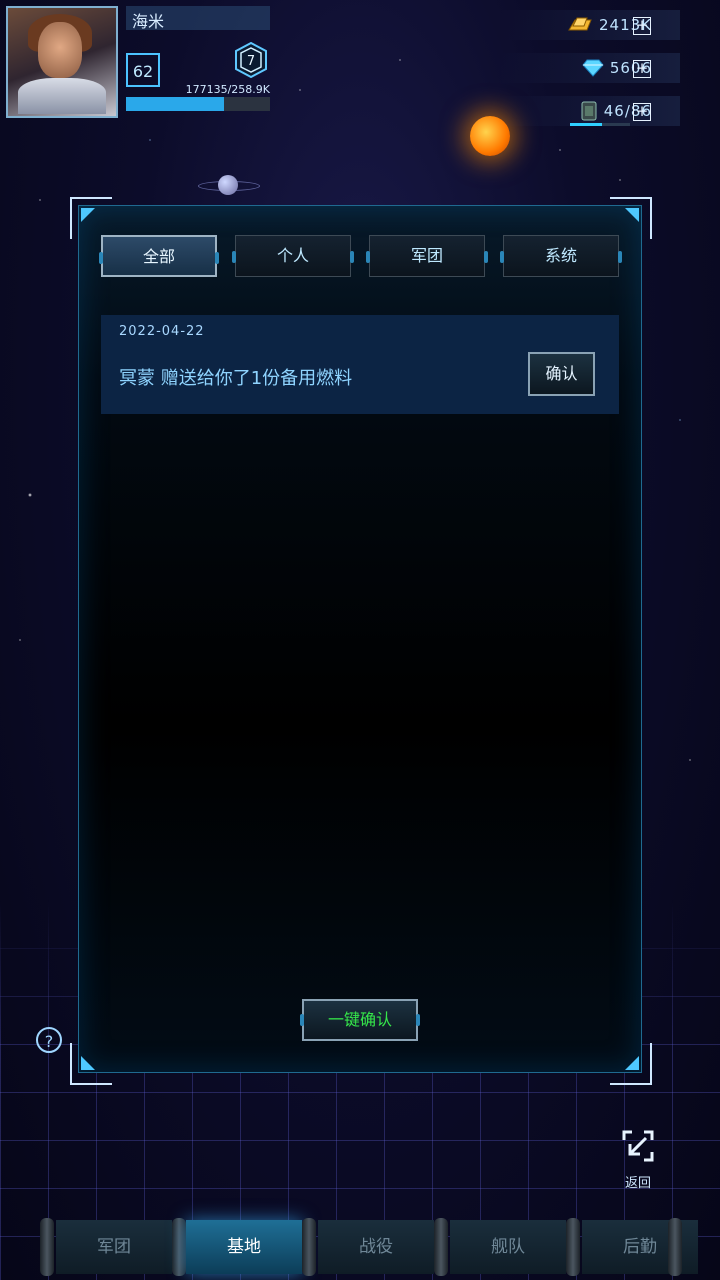  Describe the element at coordinates (642, 26) in the screenshot. I see `add-gold-button: +` at that location.